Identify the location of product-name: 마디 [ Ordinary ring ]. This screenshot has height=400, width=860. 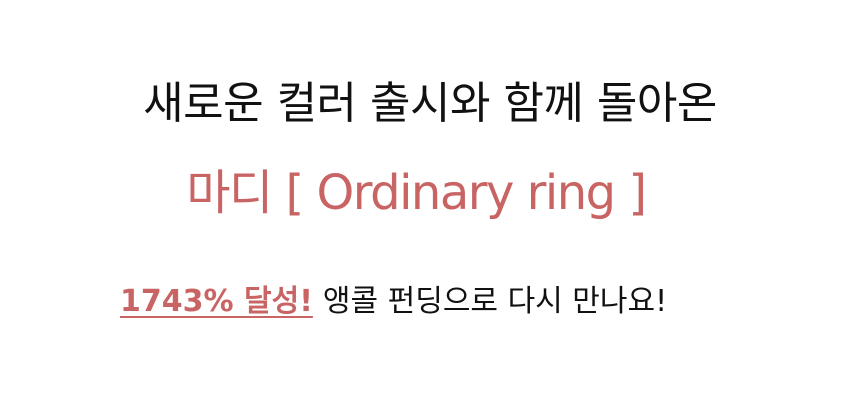
(416, 193).